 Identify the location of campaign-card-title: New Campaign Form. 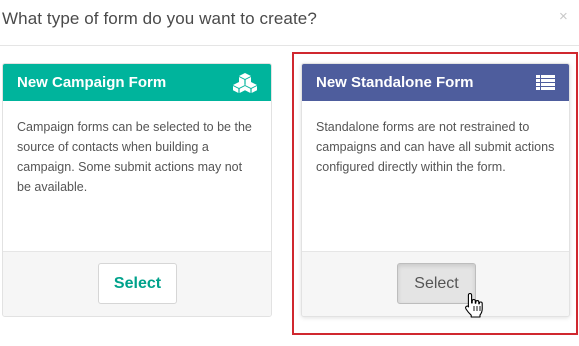
(92, 82).